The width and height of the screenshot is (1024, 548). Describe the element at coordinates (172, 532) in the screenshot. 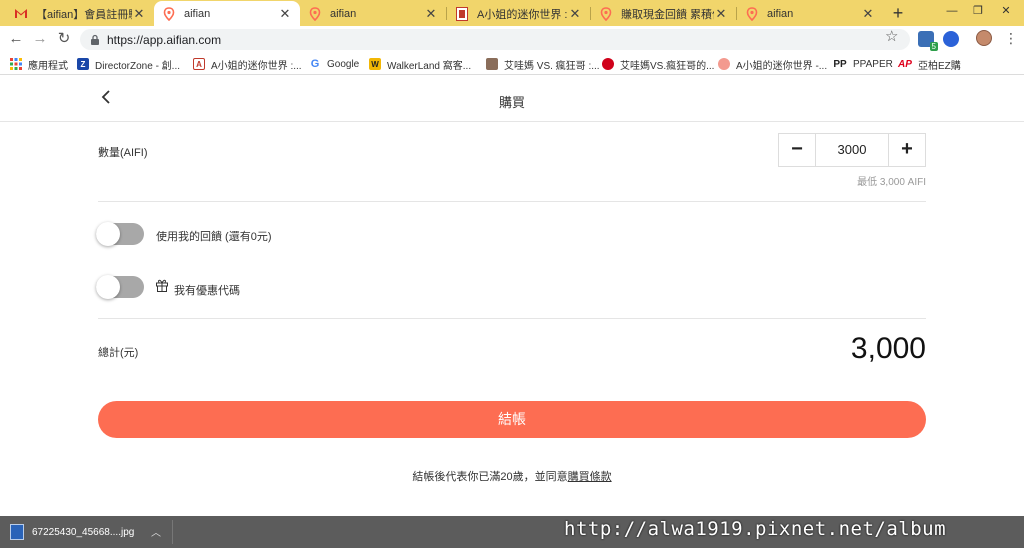

I see `shelf-separator` at that location.